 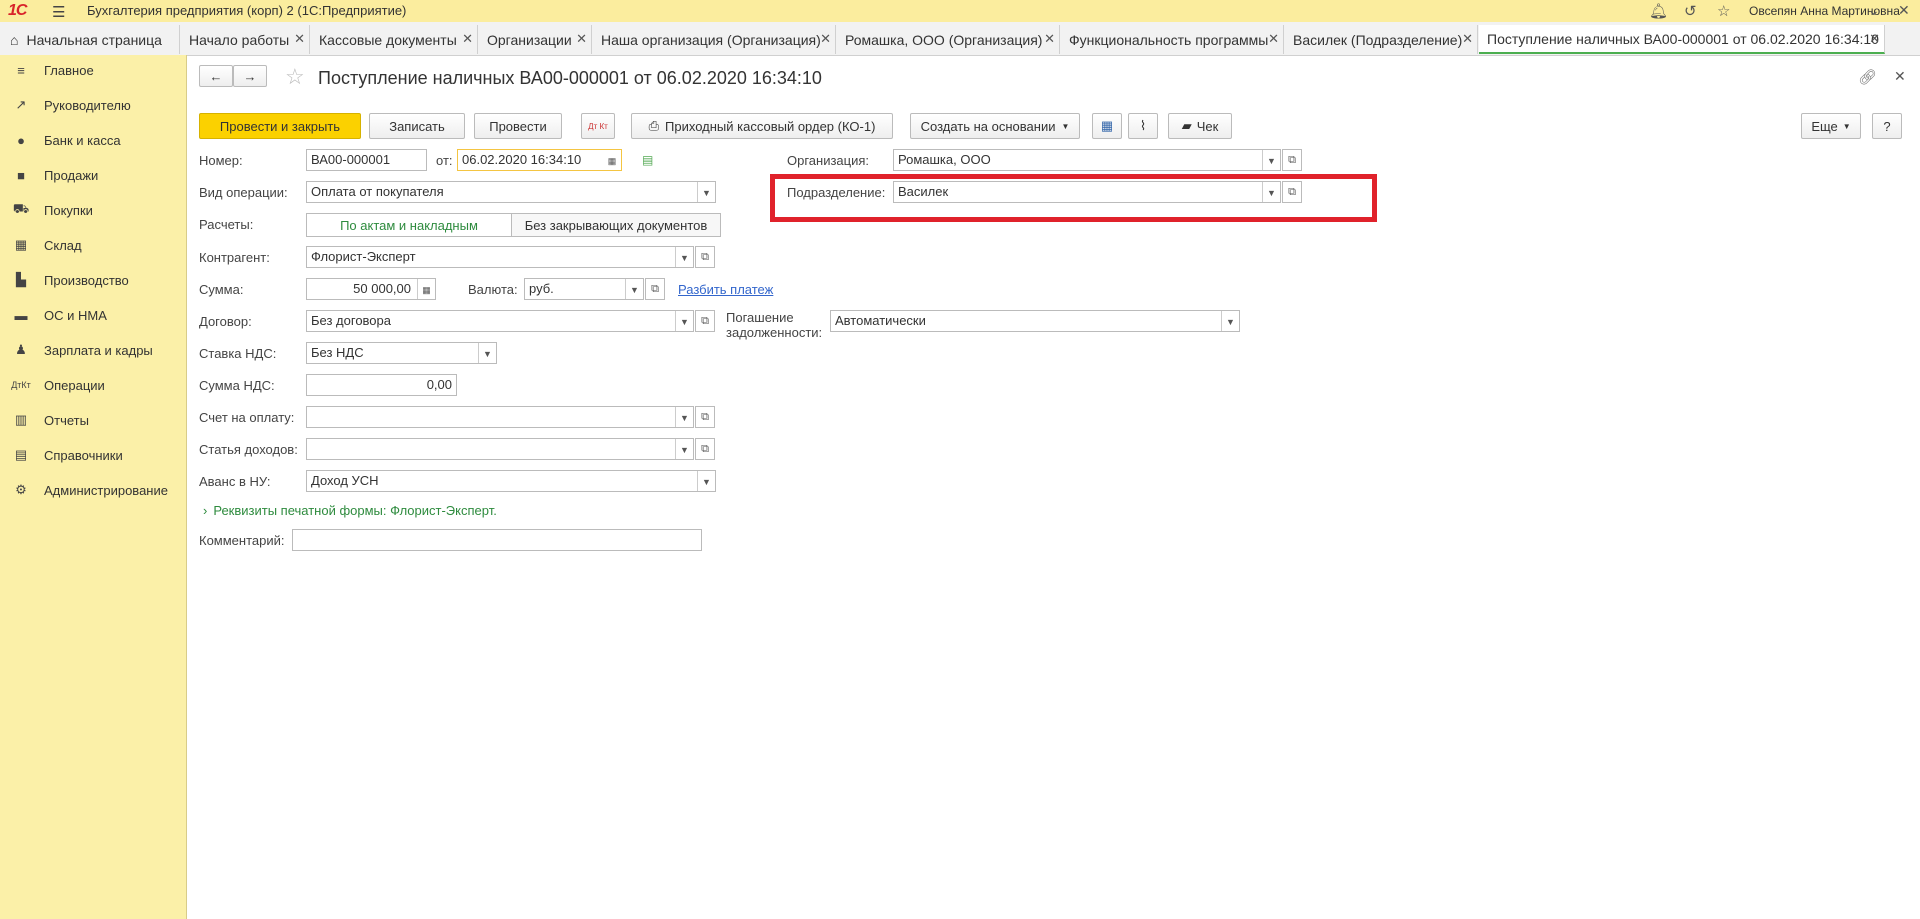 What do you see at coordinates (1690, 11) in the screenshot?
I see `history-icon: ↺` at bounding box center [1690, 11].